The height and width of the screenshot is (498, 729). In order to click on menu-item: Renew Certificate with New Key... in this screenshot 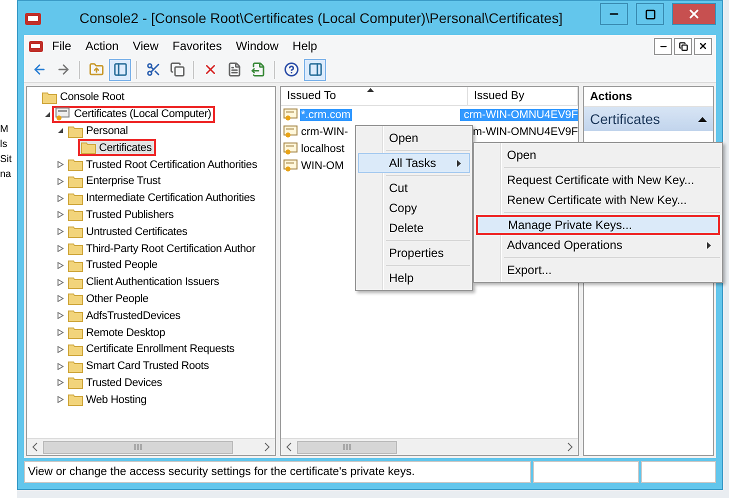, I will do `click(598, 200)`.